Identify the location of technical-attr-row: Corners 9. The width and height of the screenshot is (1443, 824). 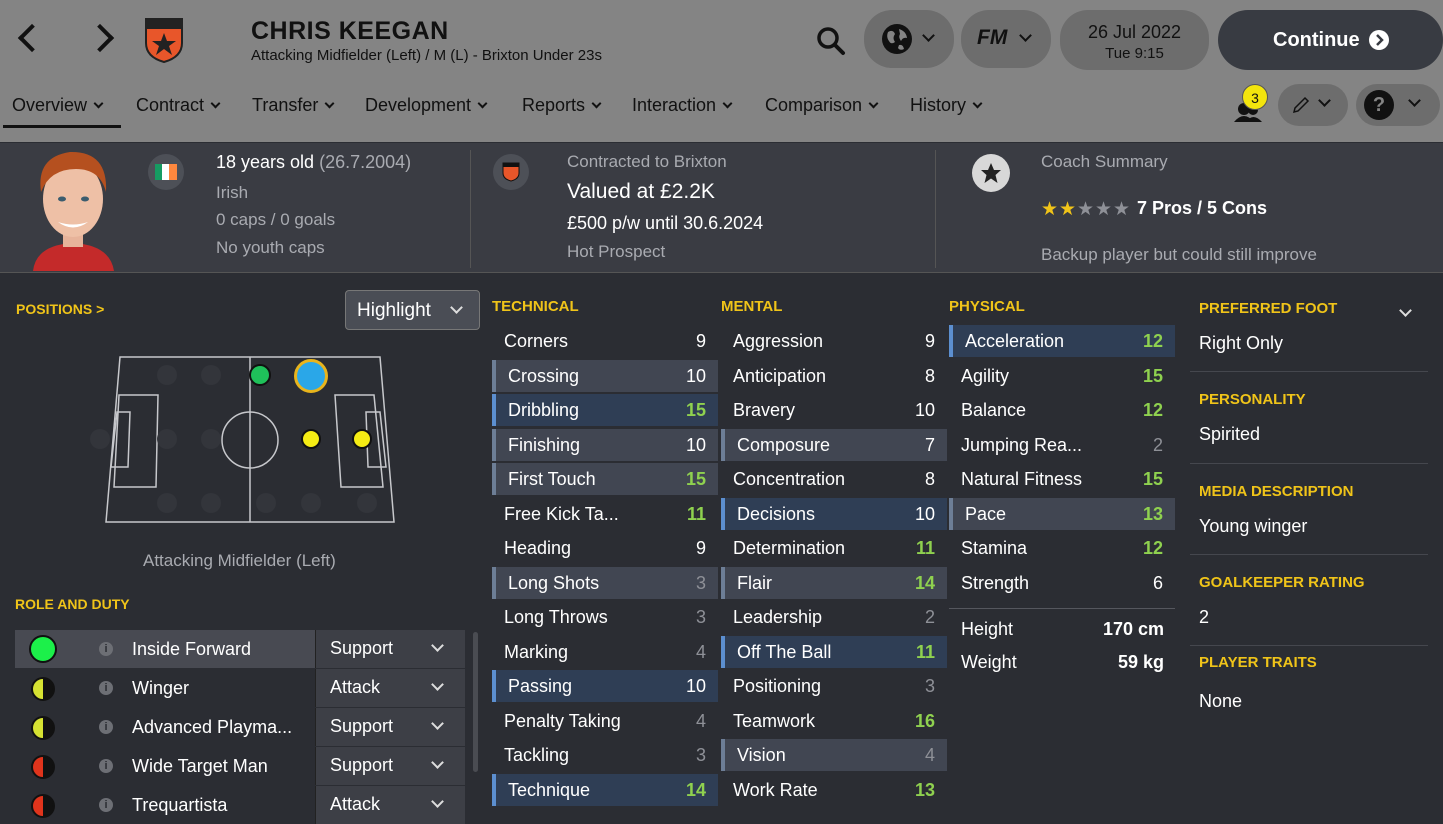
(605, 341).